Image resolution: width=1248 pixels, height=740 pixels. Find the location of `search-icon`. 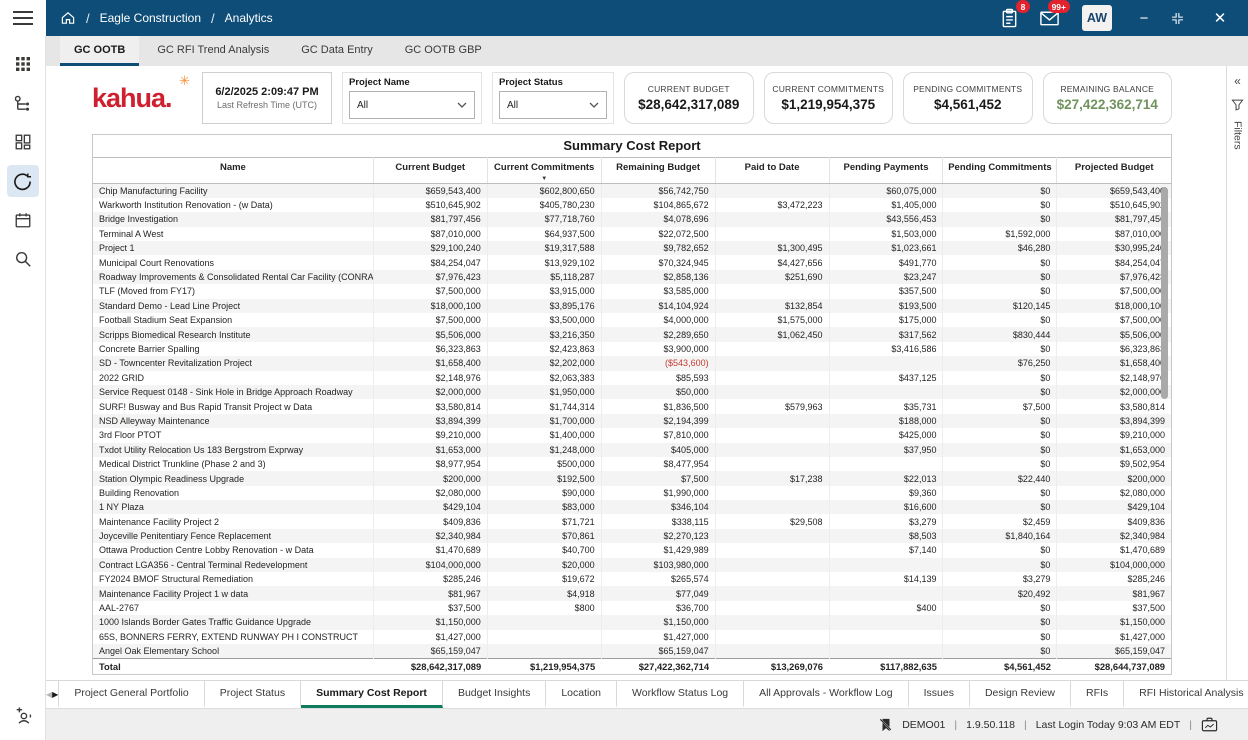

search-icon is located at coordinates (23, 259).